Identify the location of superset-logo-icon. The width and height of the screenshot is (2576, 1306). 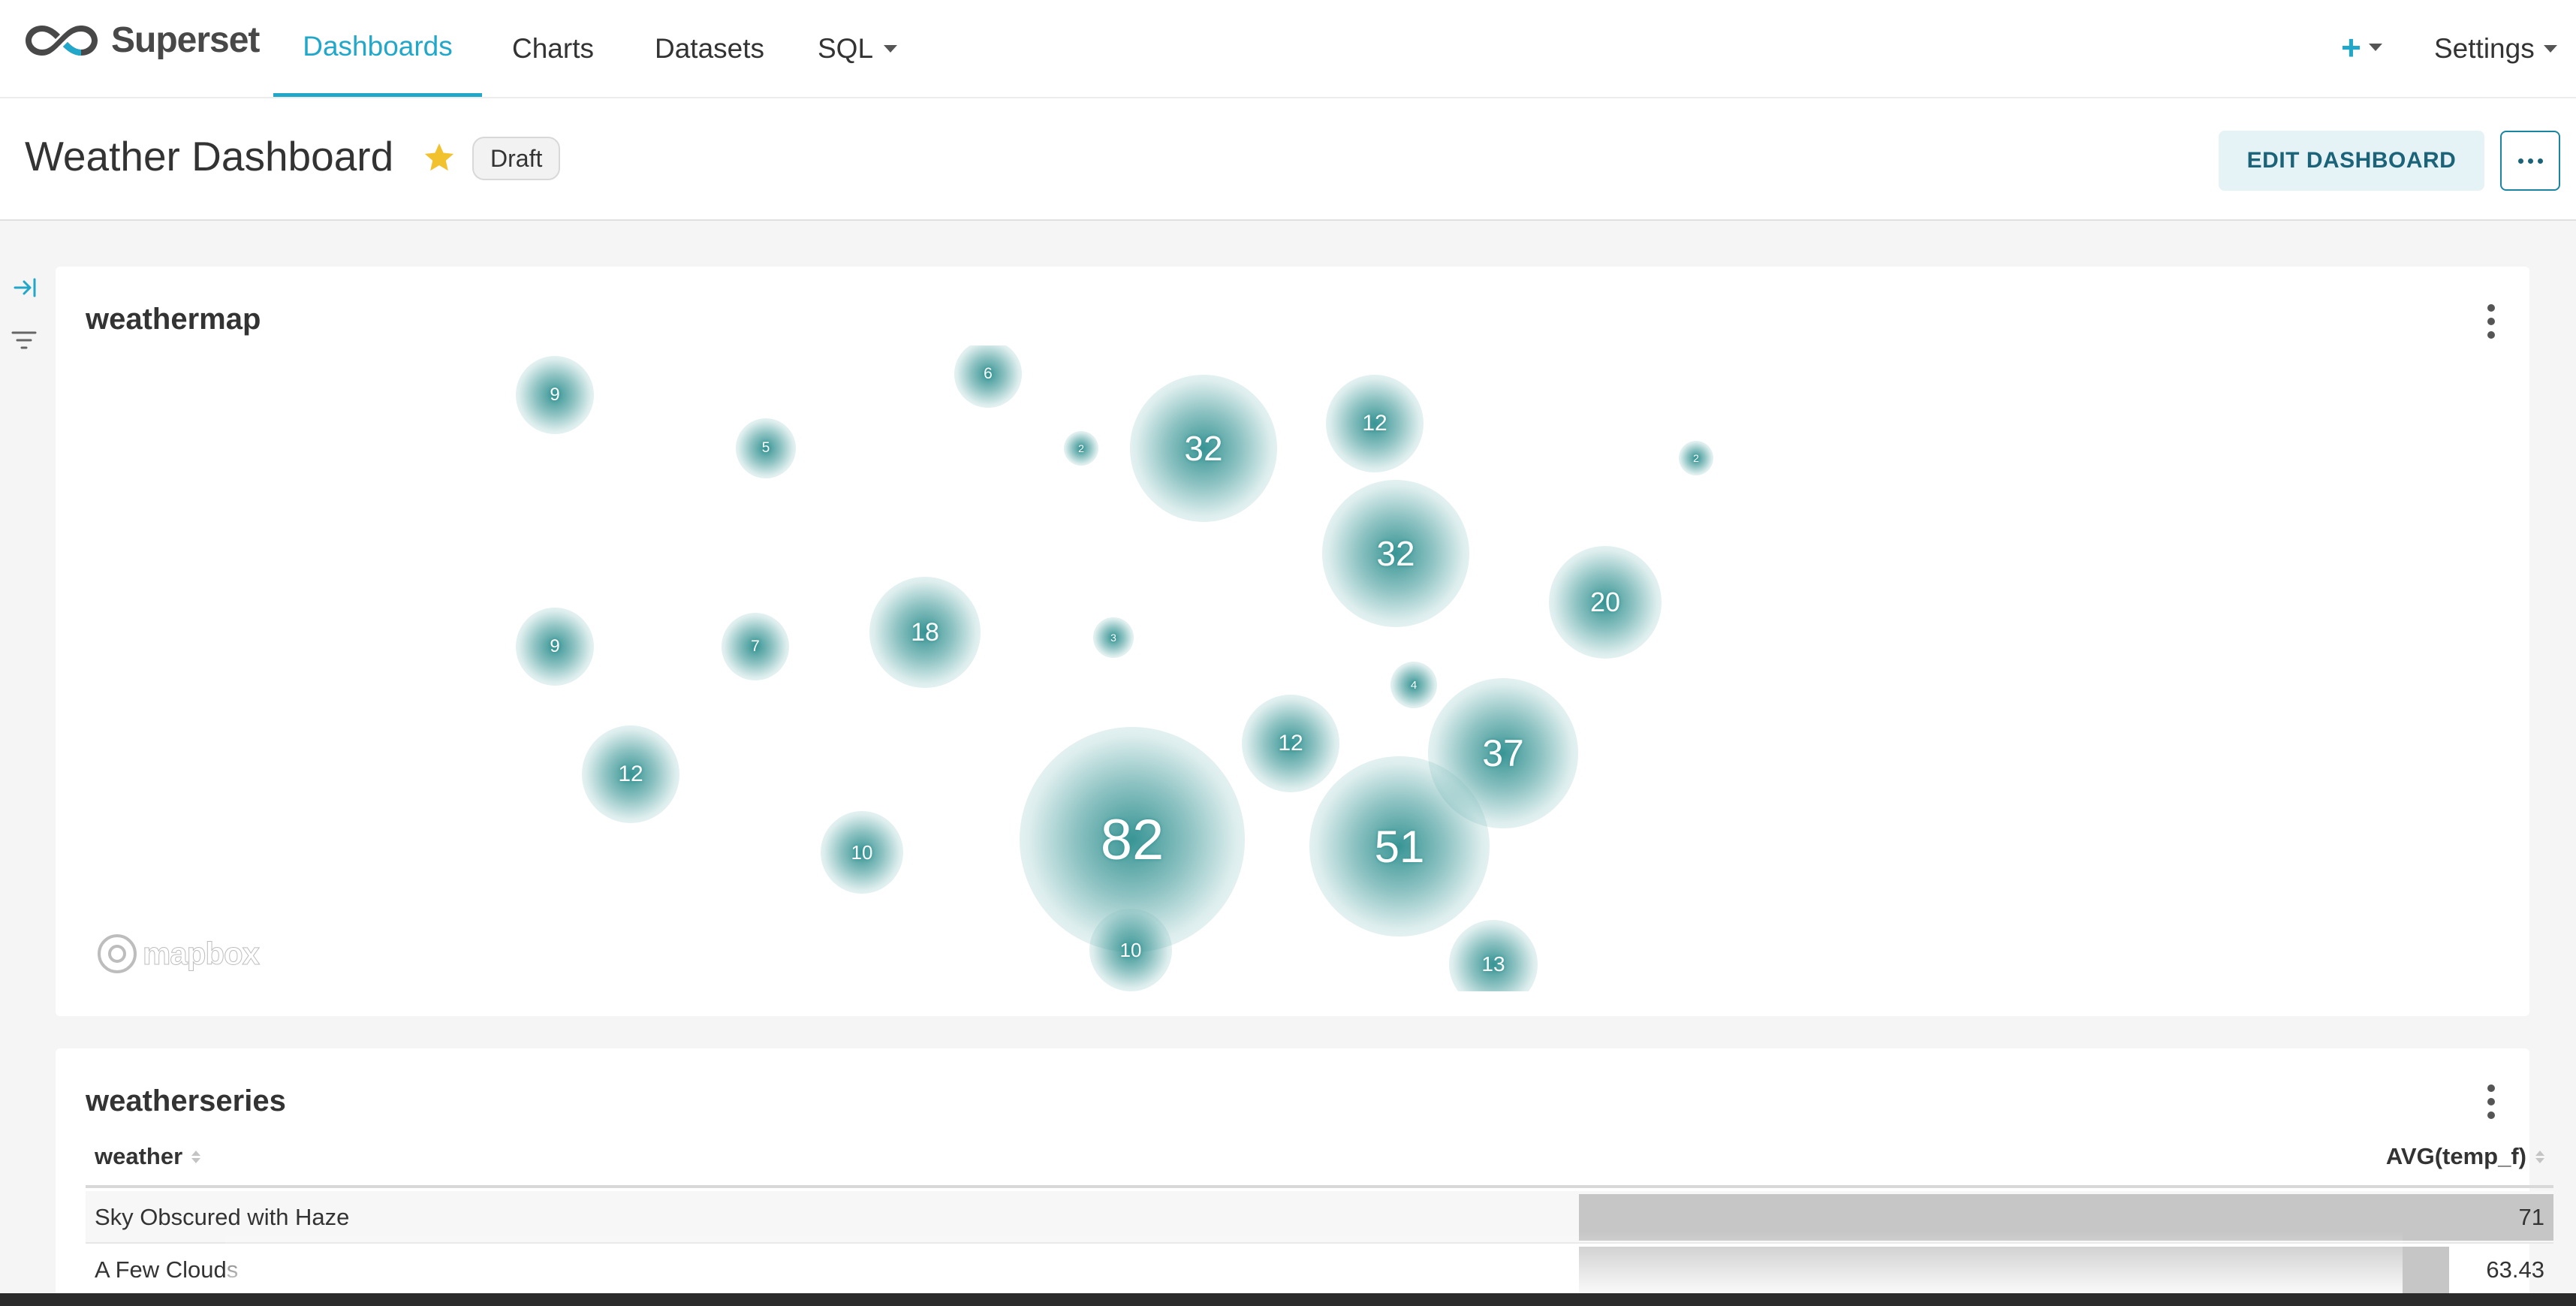
(62, 40).